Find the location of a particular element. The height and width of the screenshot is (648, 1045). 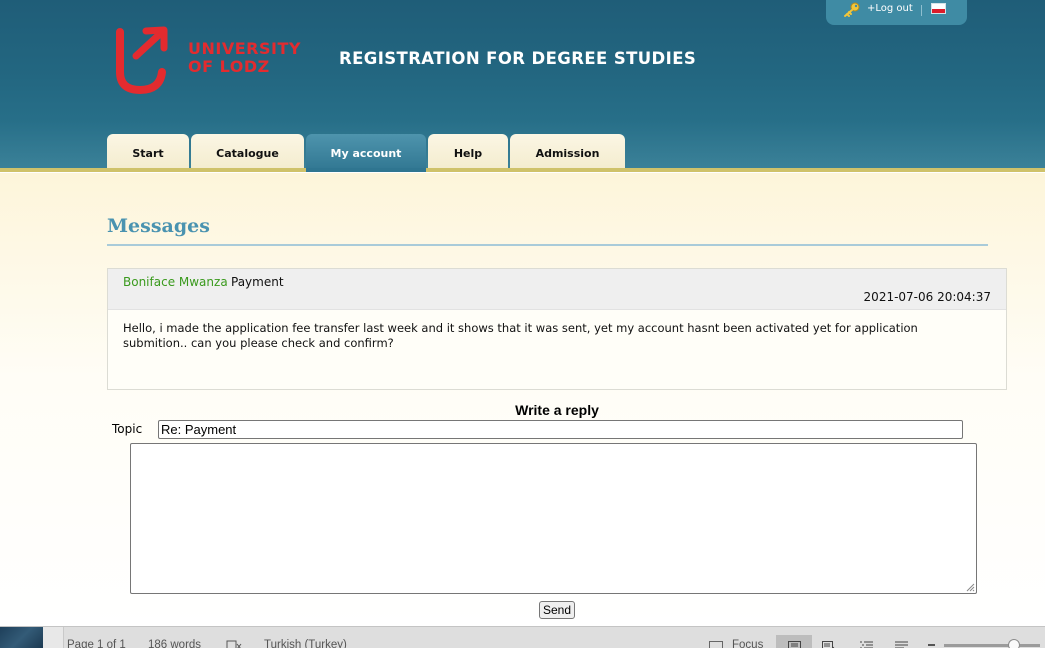

print-layout-icon is located at coordinates (794, 644).